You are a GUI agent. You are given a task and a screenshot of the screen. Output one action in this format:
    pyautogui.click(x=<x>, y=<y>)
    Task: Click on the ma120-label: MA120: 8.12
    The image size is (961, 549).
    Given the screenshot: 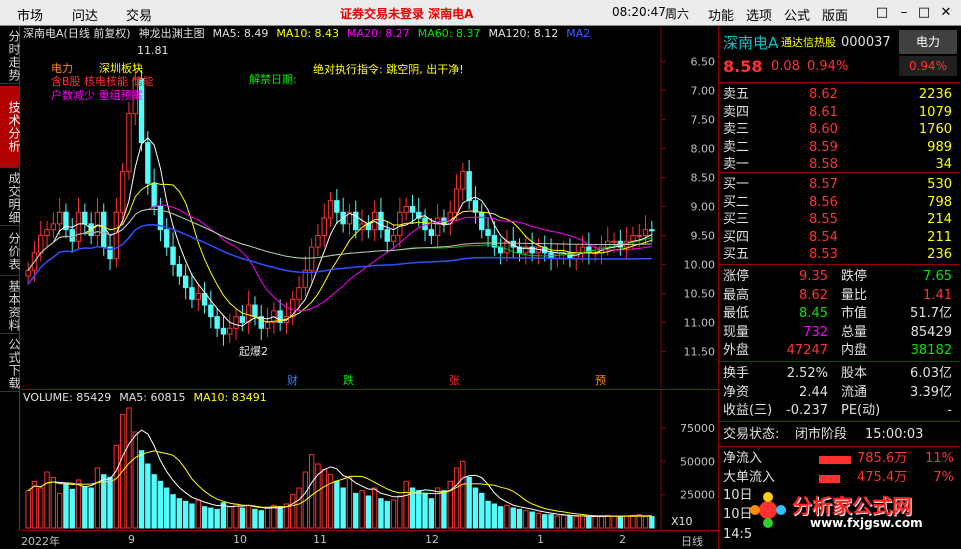 What is the action you would take?
    pyautogui.click(x=523, y=33)
    